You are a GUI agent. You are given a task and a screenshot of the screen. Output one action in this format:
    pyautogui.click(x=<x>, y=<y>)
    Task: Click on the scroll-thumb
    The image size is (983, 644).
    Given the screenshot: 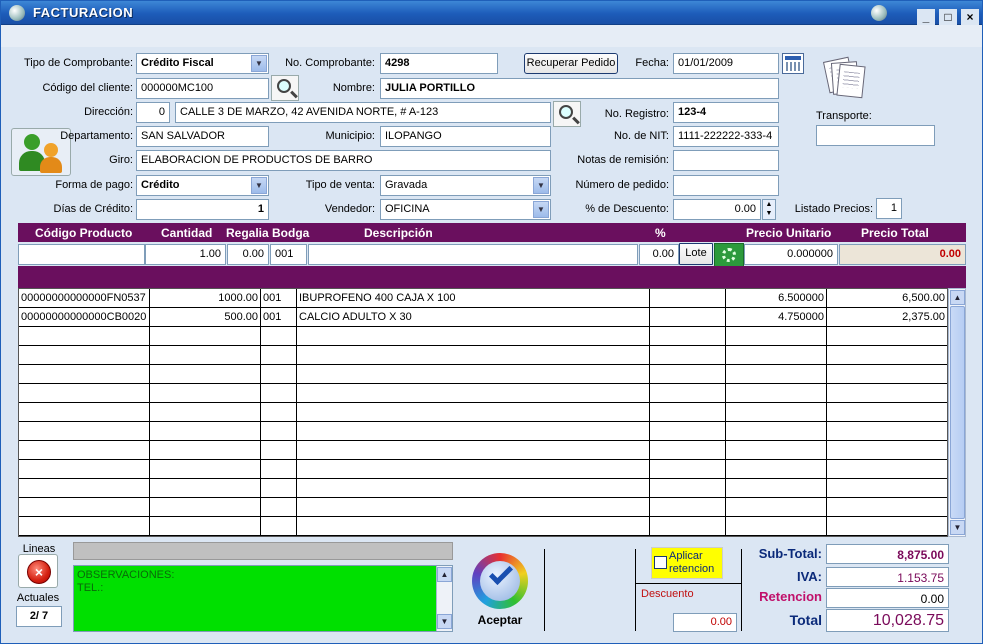 What is the action you would take?
    pyautogui.click(x=957, y=412)
    